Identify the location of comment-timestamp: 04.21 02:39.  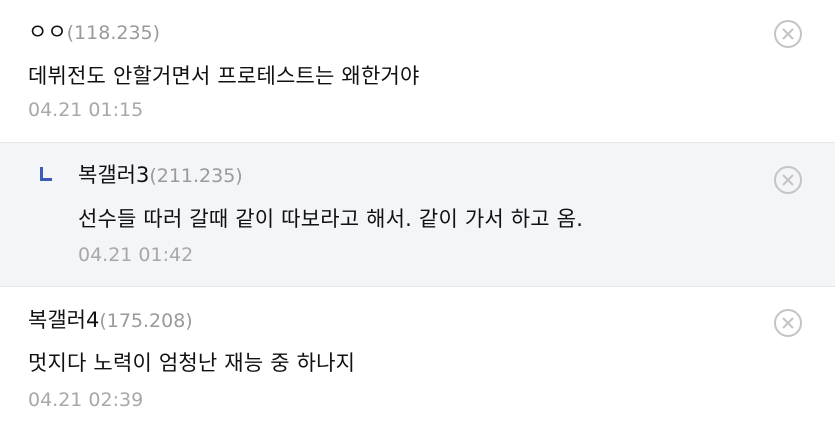
(86, 400).